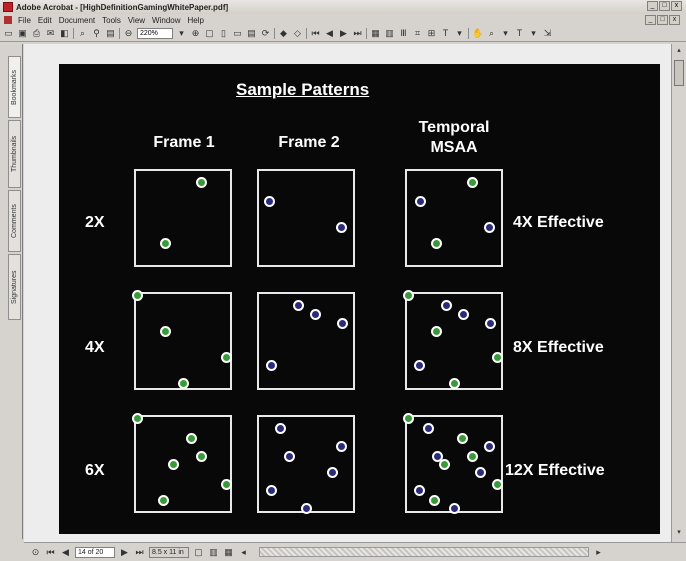  I want to click on doc-close-button: x, so click(674, 20).